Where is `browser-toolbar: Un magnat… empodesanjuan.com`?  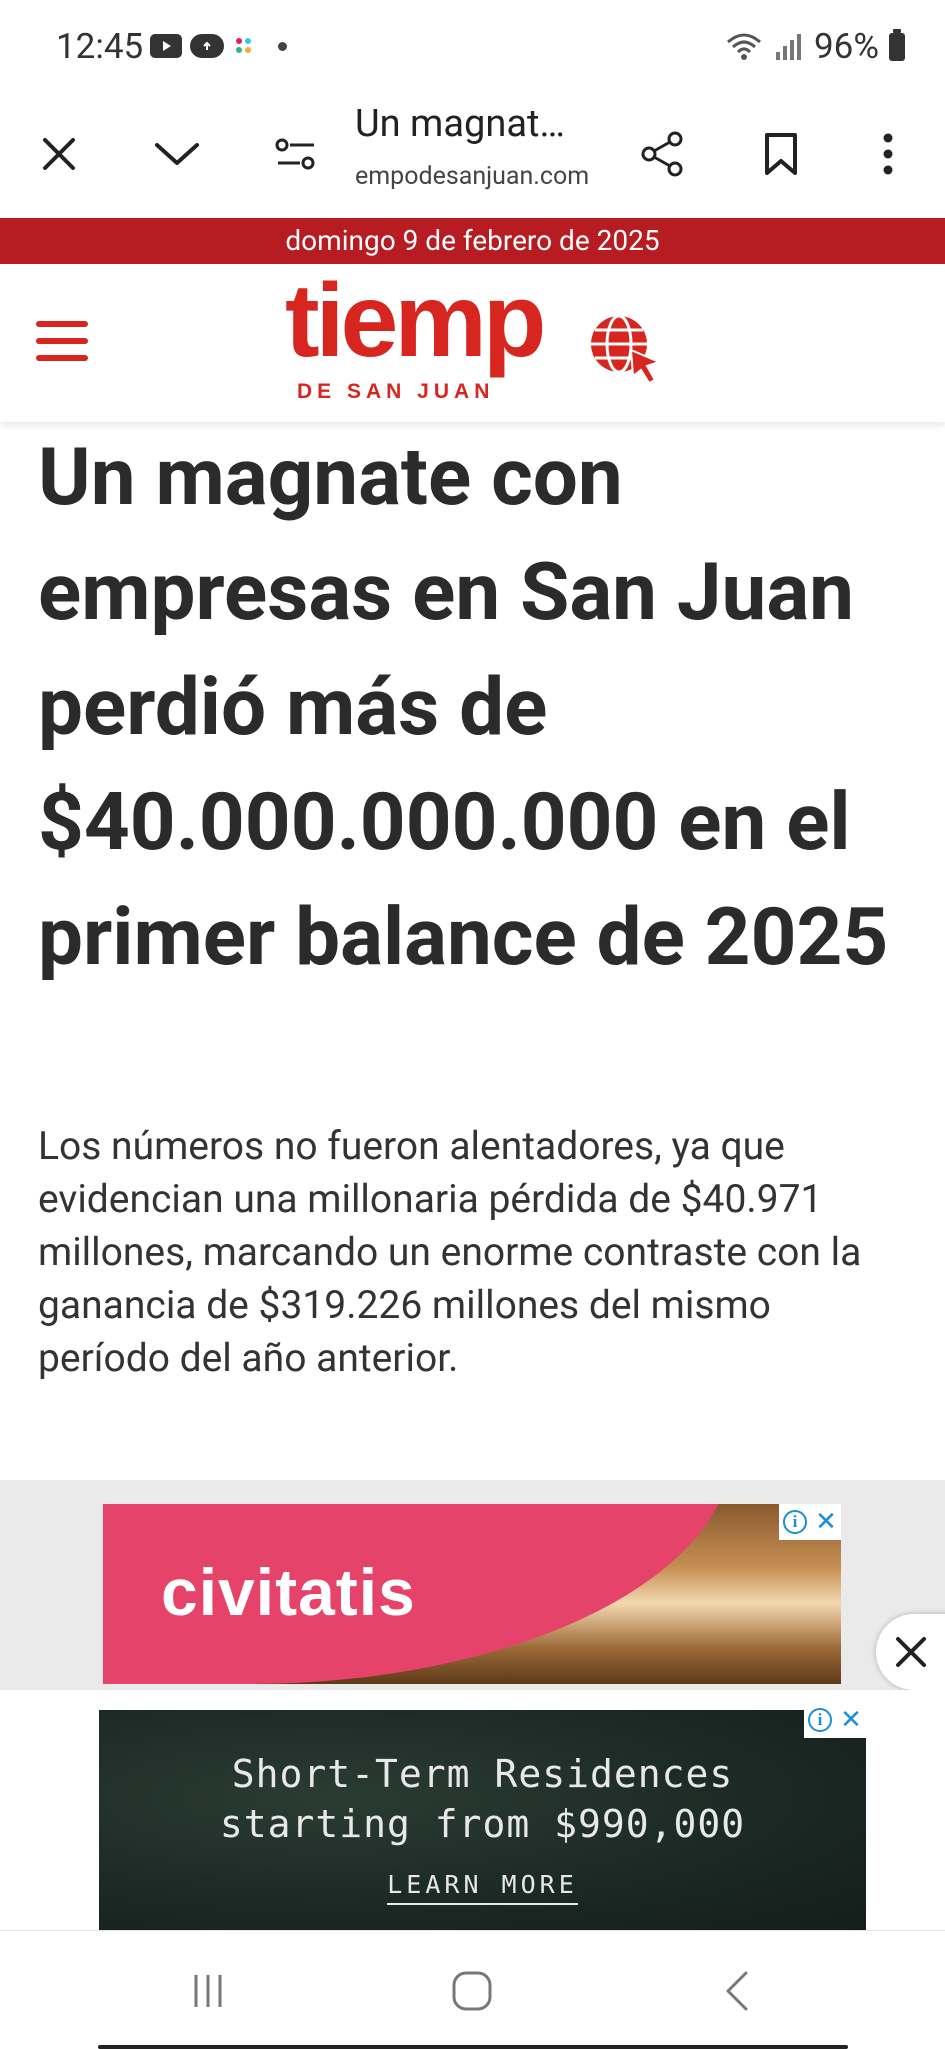 browser-toolbar: Un magnat… empodesanjuan.com is located at coordinates (472, 155).